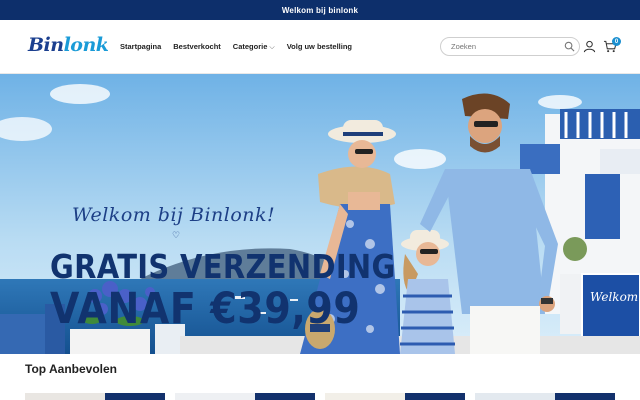 The width and height of the screenshot is (640, 400). What do you see at coordinates (46, 45) in the screenshot?
I see `logo-part-a: Bin` at bounding box center [46, 45].